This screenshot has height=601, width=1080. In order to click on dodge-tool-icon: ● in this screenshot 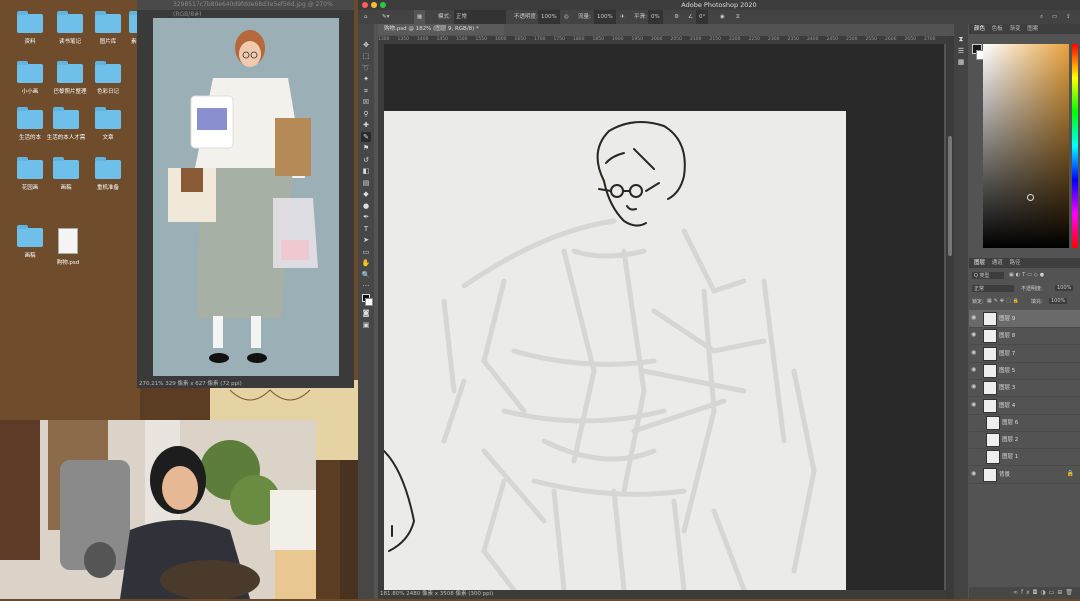, I will do `click(366, 206)`.